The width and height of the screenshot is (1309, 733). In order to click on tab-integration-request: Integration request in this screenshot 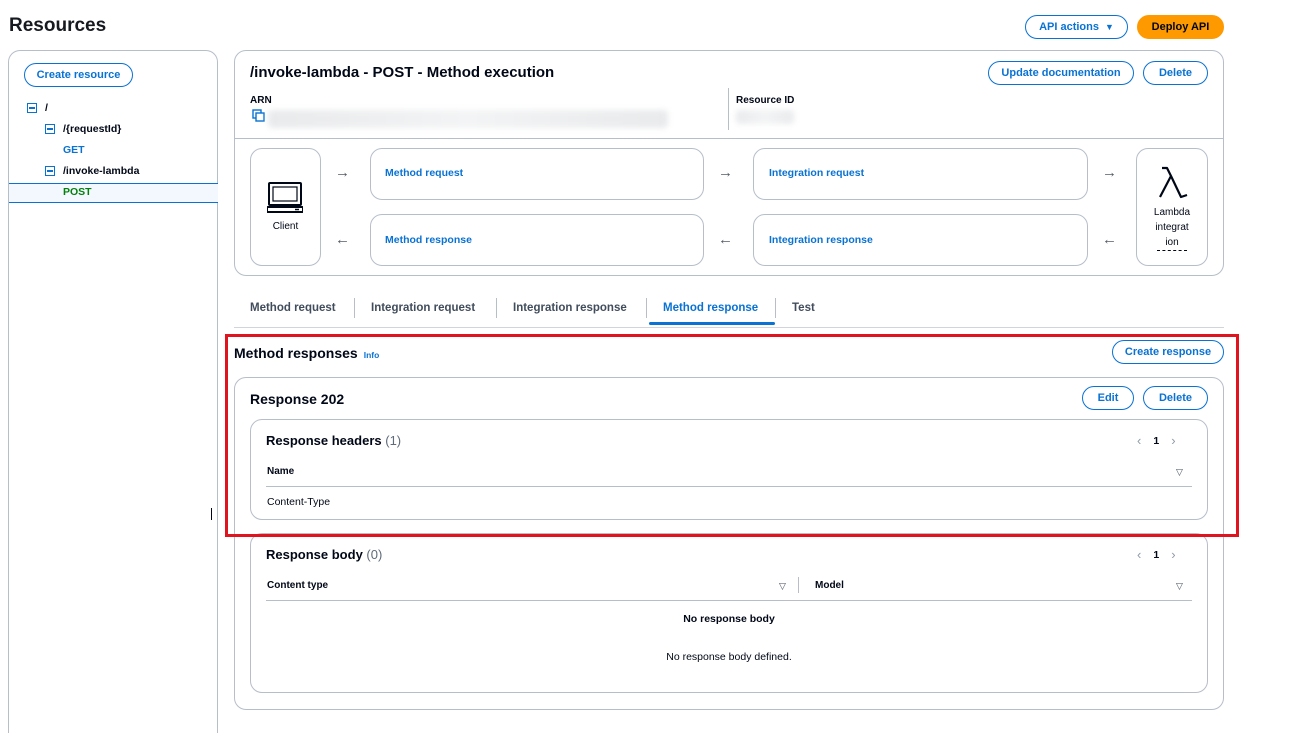, I will do `click(423, 308)`.